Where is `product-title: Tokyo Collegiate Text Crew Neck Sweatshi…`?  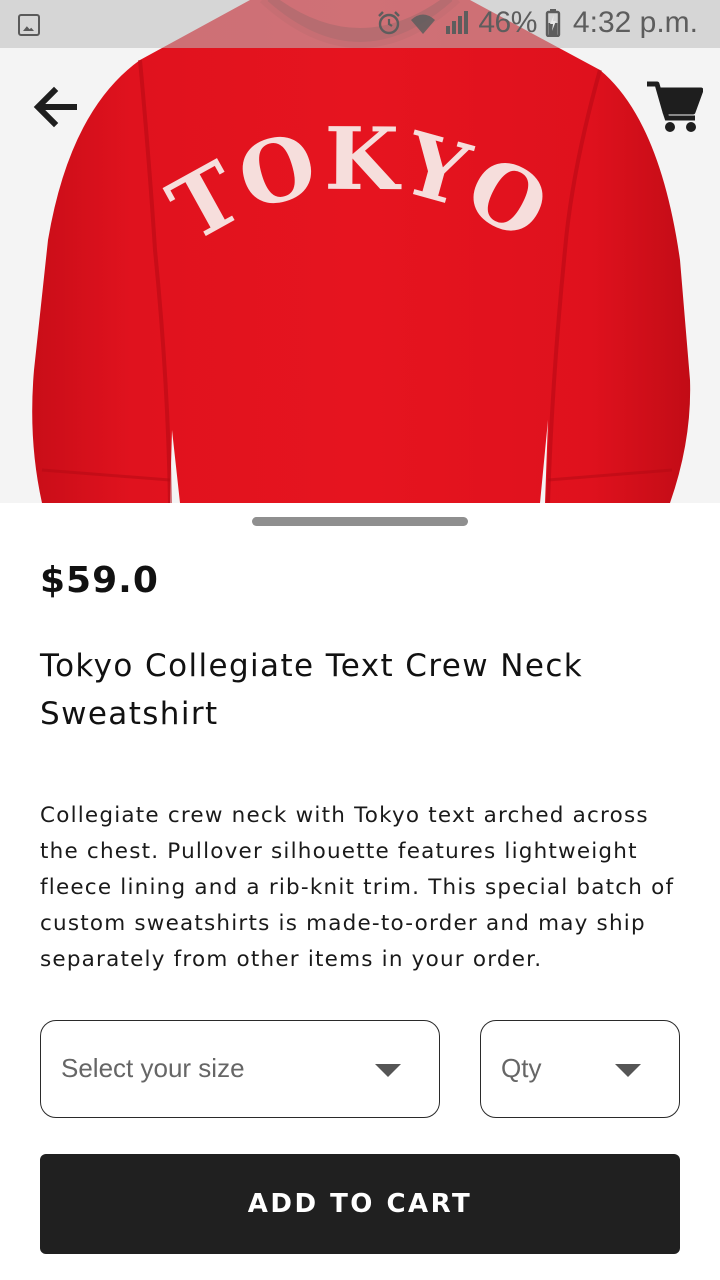
product-title: Tokyo Collegiate Text Crew Neck Sweatshi… is located at coordinates (312, 690).